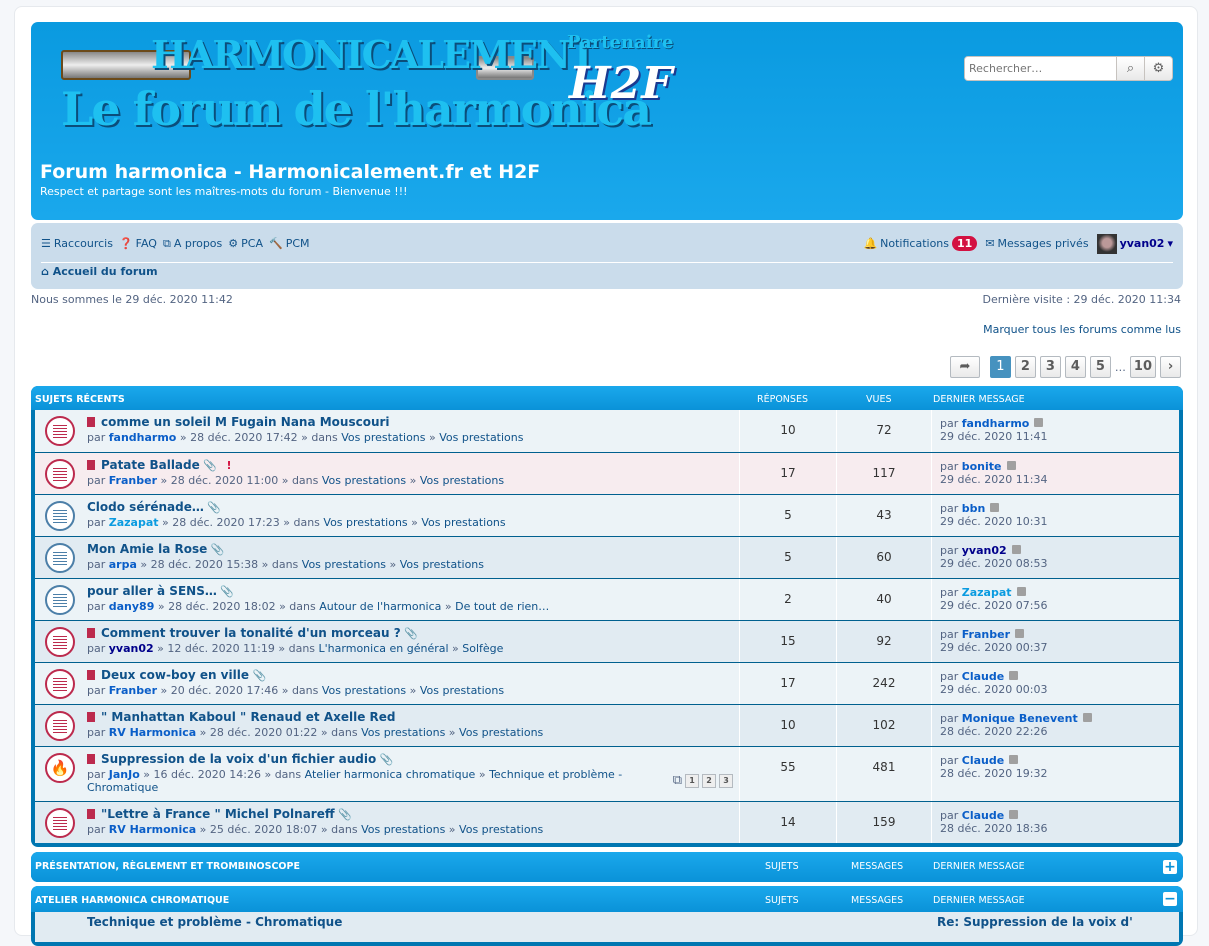  Describe the element at coordinates (482, 648) in the screenshot. I see `subforum-link: Solfège` at that location.